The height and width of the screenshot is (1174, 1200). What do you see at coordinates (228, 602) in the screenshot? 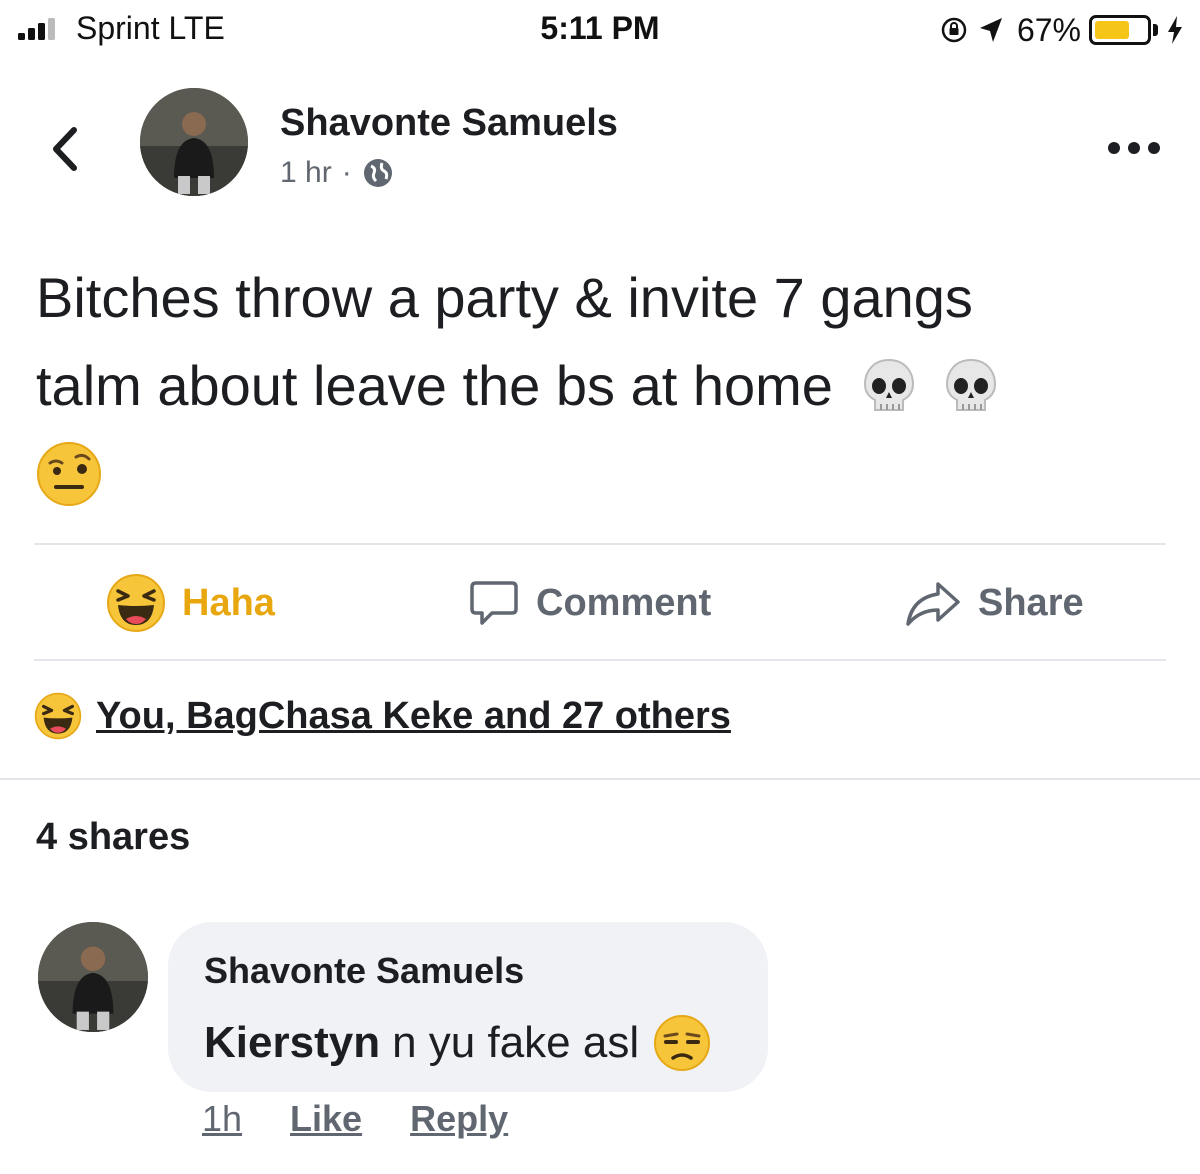
I see `haha-label: Haha` at bounding box center [228, 602].